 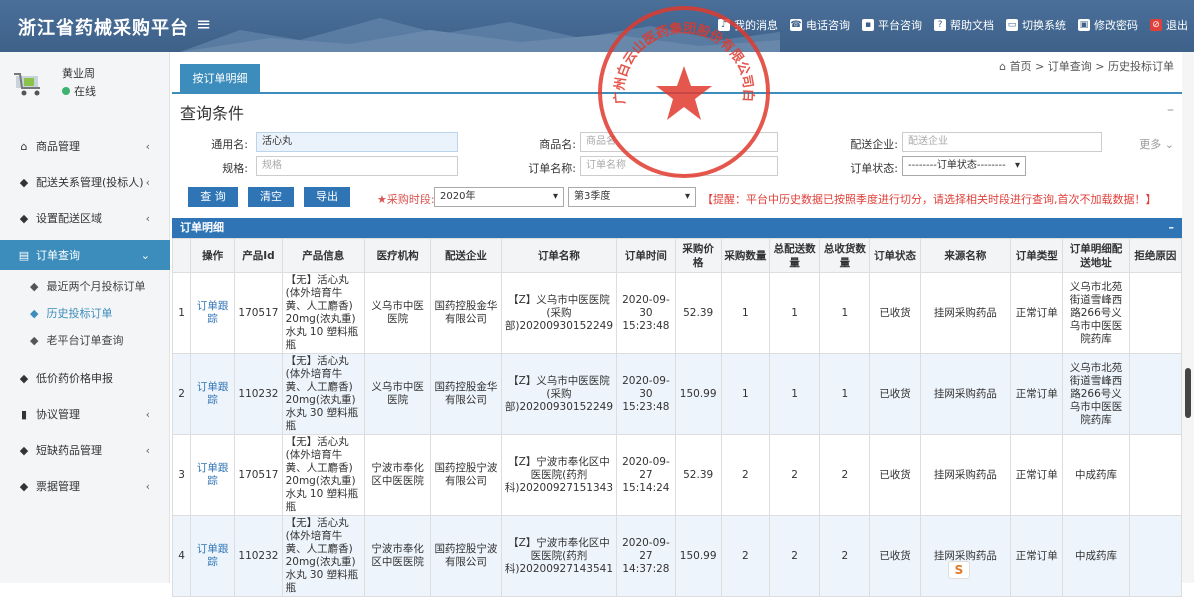 I want to click on hospital: 宁波市奉化区中医医院, so click(x=397, y=556).